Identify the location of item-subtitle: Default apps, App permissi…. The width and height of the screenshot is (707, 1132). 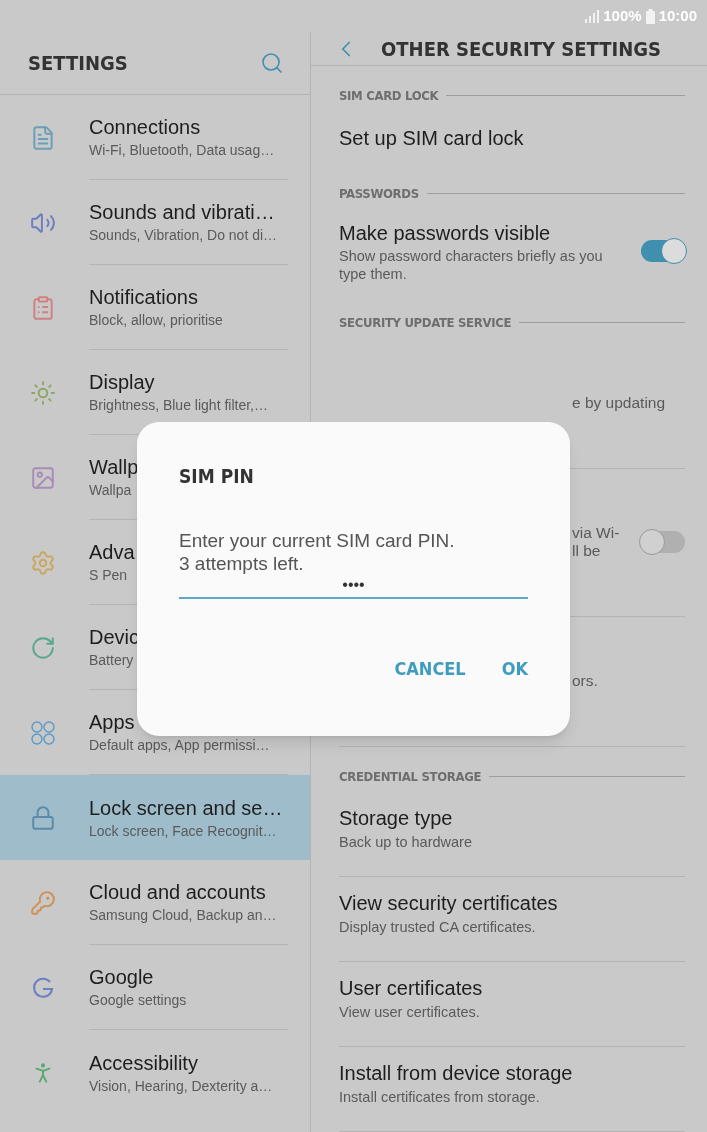
(179, 745).